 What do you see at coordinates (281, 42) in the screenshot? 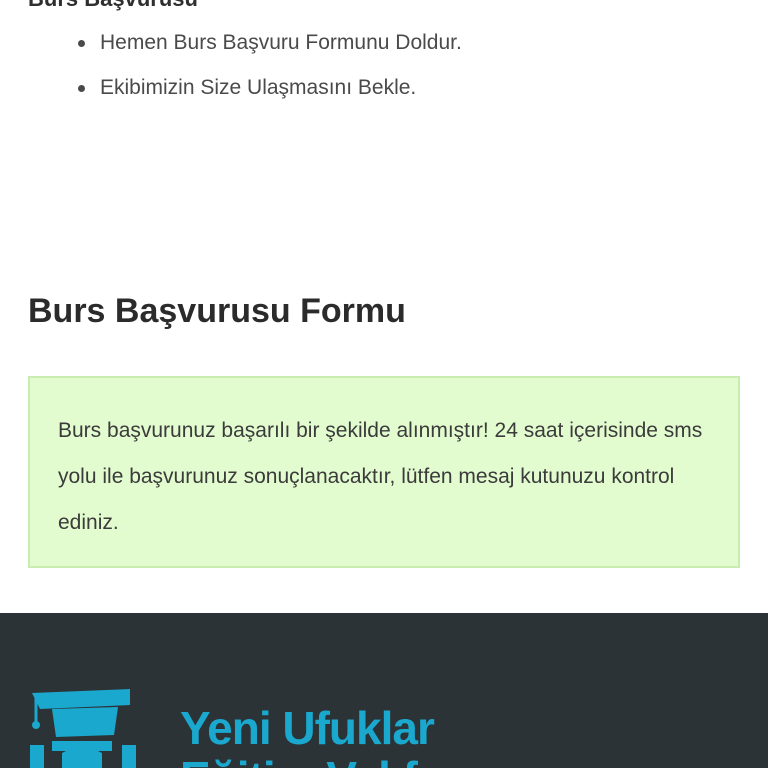
I see `step-label: Hemen Burs Başvuru Formunu Doldur.` at bounding box center [281, 42].